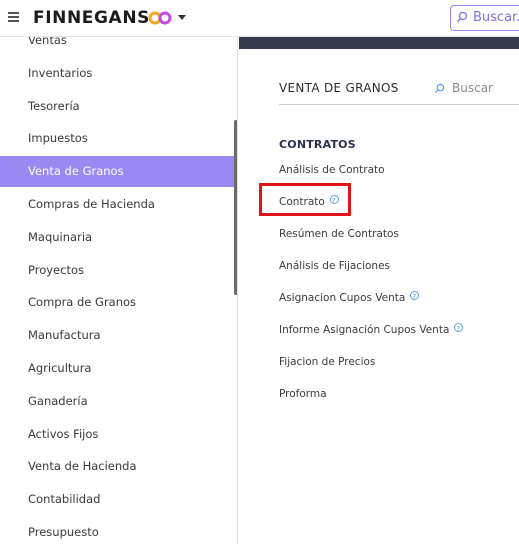  What do you see at coordinates (182, 17) in the screenshot?
I see `brand-dropdown-chevron-icon` at bounding box center [182, 17].